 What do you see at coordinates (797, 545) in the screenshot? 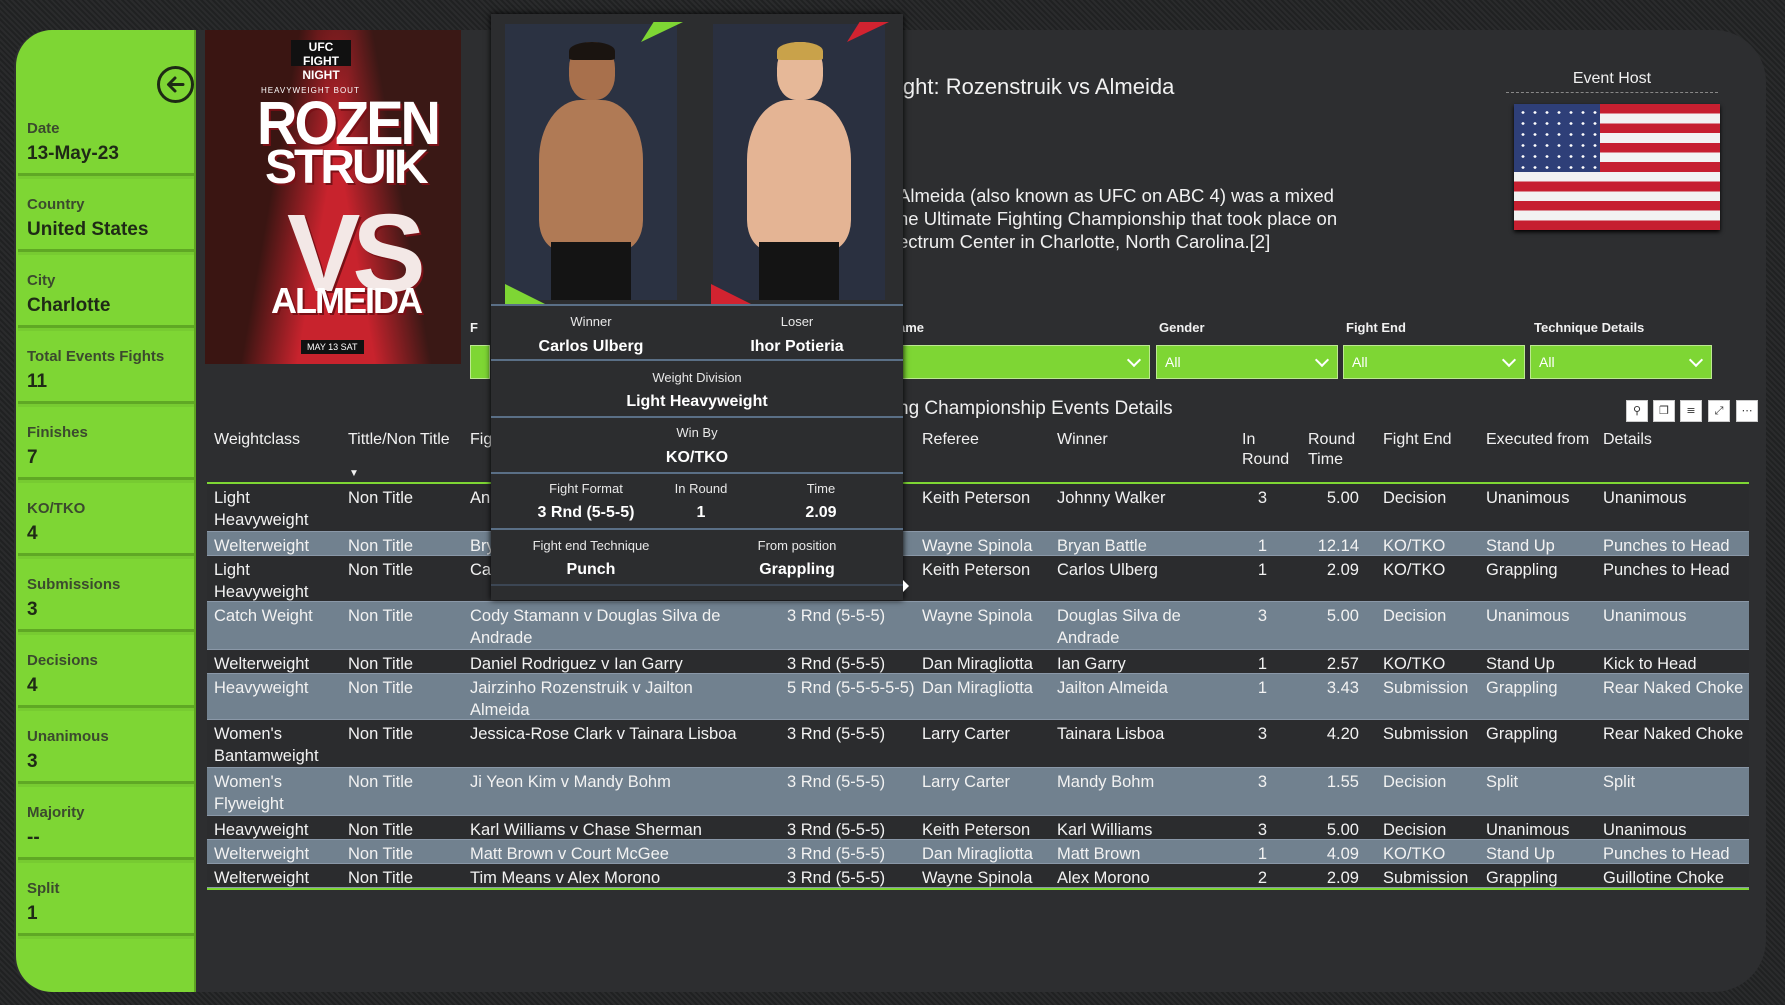
I see `pos-label: From position` at bounding box center [797, 545].